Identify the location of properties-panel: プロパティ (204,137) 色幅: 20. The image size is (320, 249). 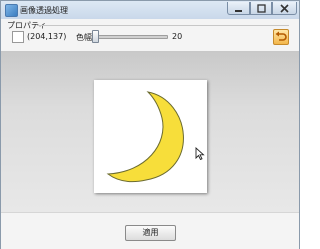
(150, 35).